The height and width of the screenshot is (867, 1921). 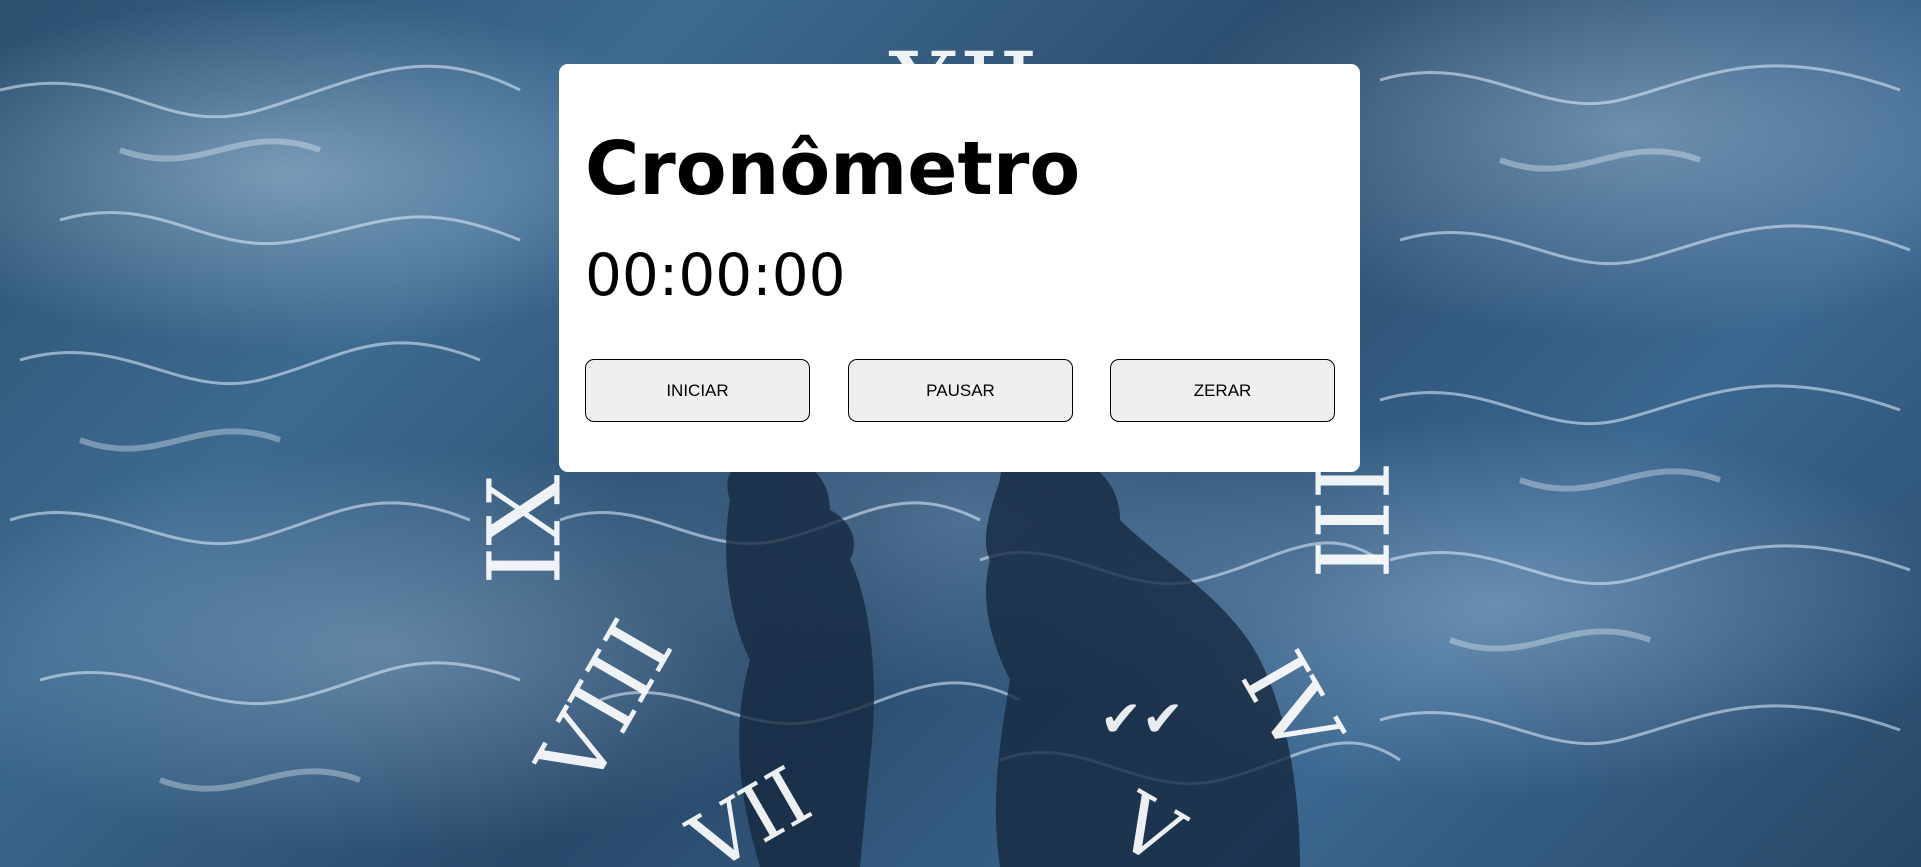 I want to click on clock-numeral-iii: III, so click(x=1350, y=520).